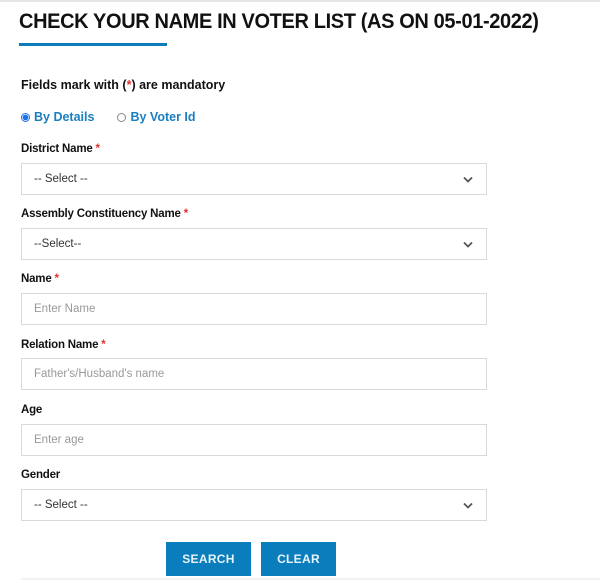  I want to click on district-label: District Name *, so click(60, 149).